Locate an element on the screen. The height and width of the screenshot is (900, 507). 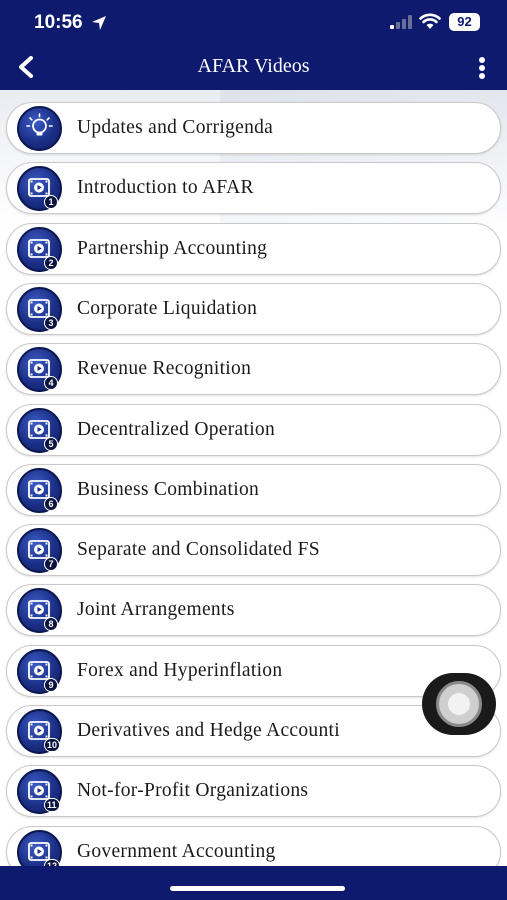
wifi-icon is located at coordinates (430, 21).